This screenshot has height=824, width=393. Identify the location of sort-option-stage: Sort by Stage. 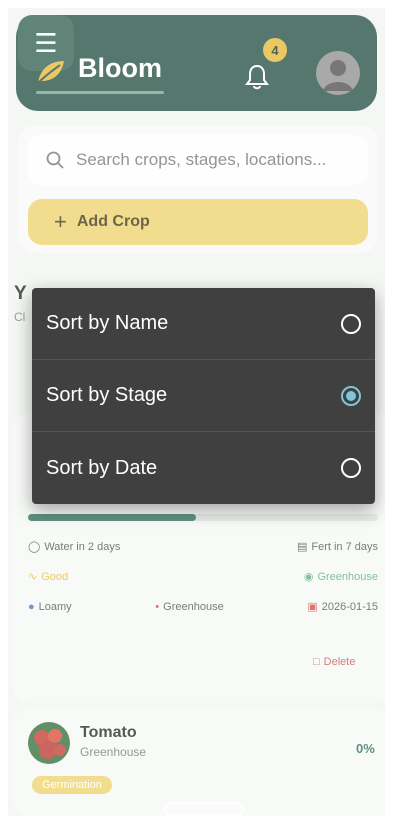
(203, 396).